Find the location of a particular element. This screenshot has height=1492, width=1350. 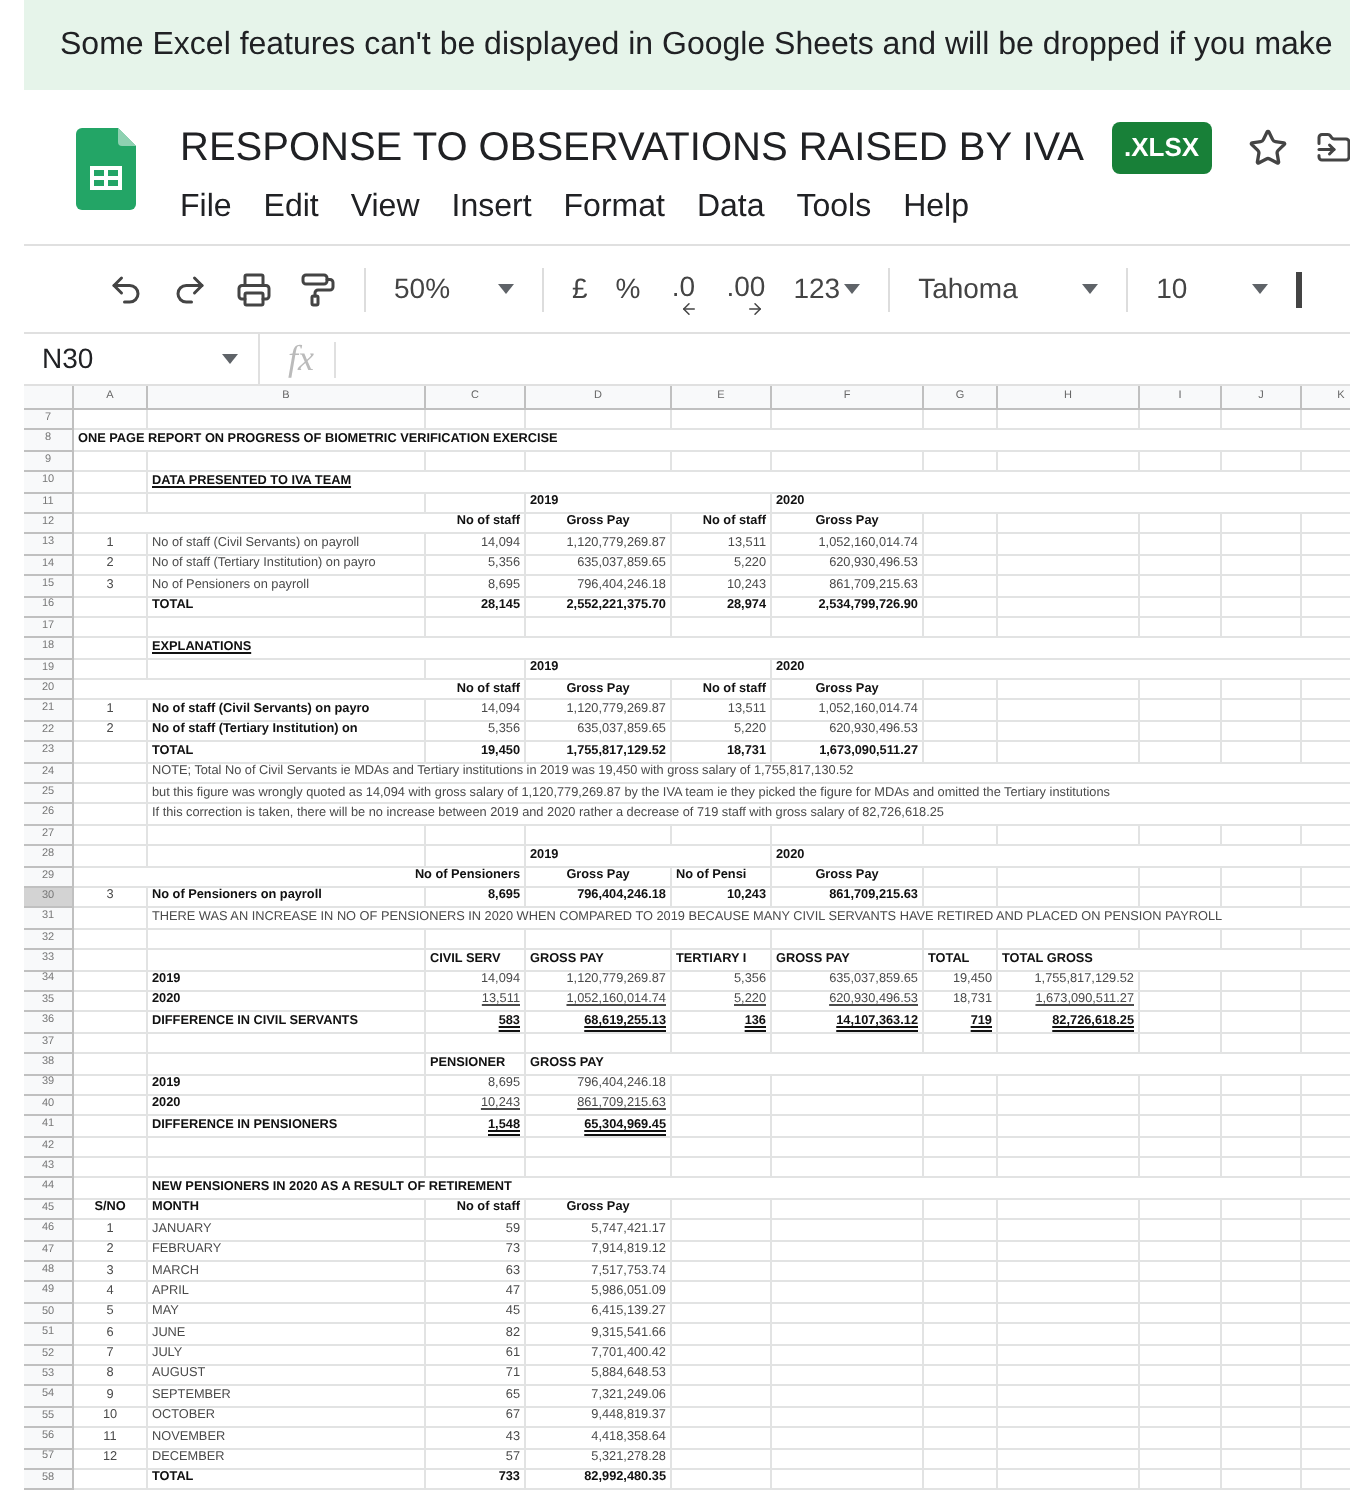

menu-item: Data is located at coordinates (730, 208).